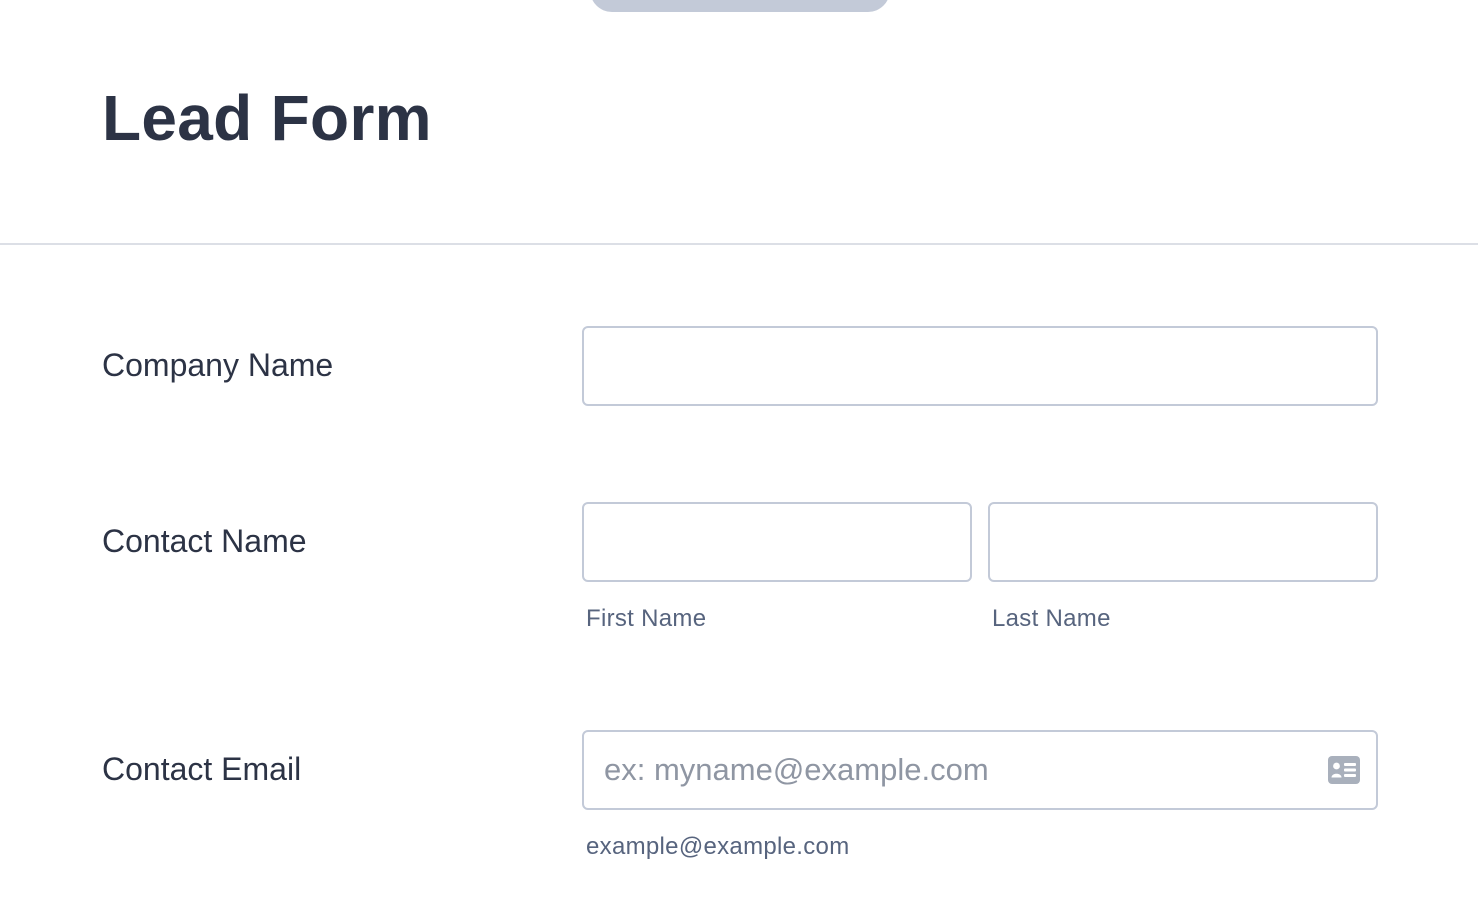  What do you see at coordinates (740, 6) in the screenshot?
I see `form-top-tab` at bounding box center [740, 6].